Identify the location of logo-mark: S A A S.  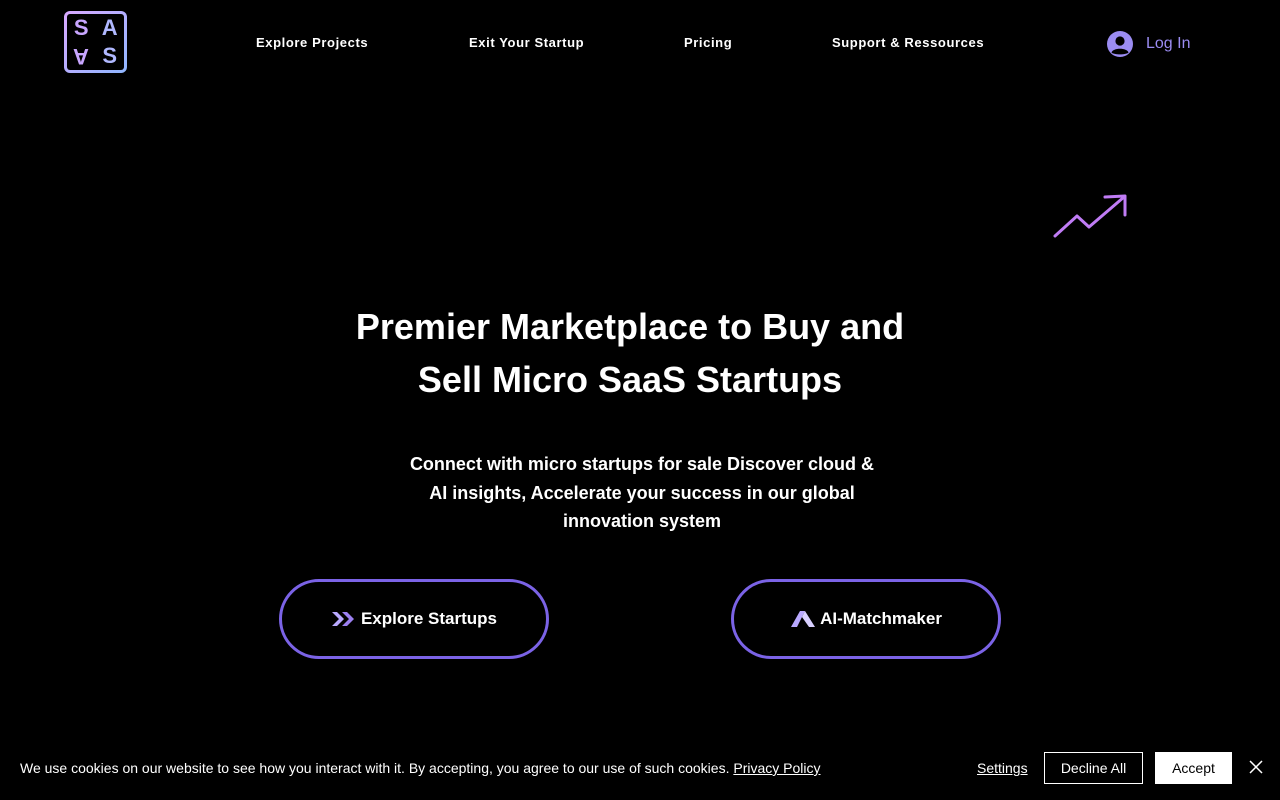
(95, 42).